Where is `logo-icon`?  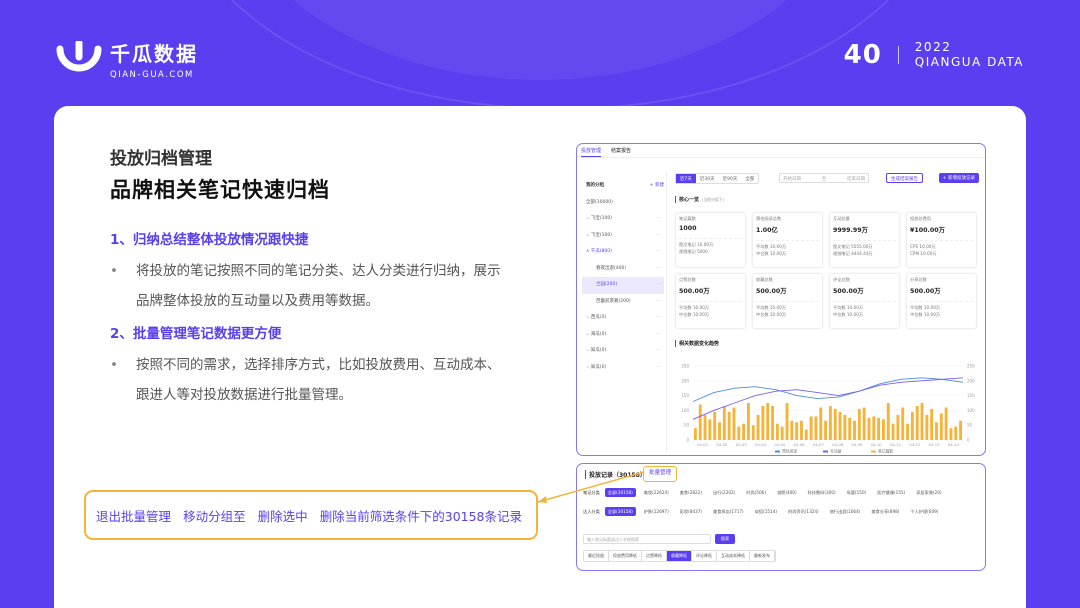
logo-icon is located at coordinates (79, 56).